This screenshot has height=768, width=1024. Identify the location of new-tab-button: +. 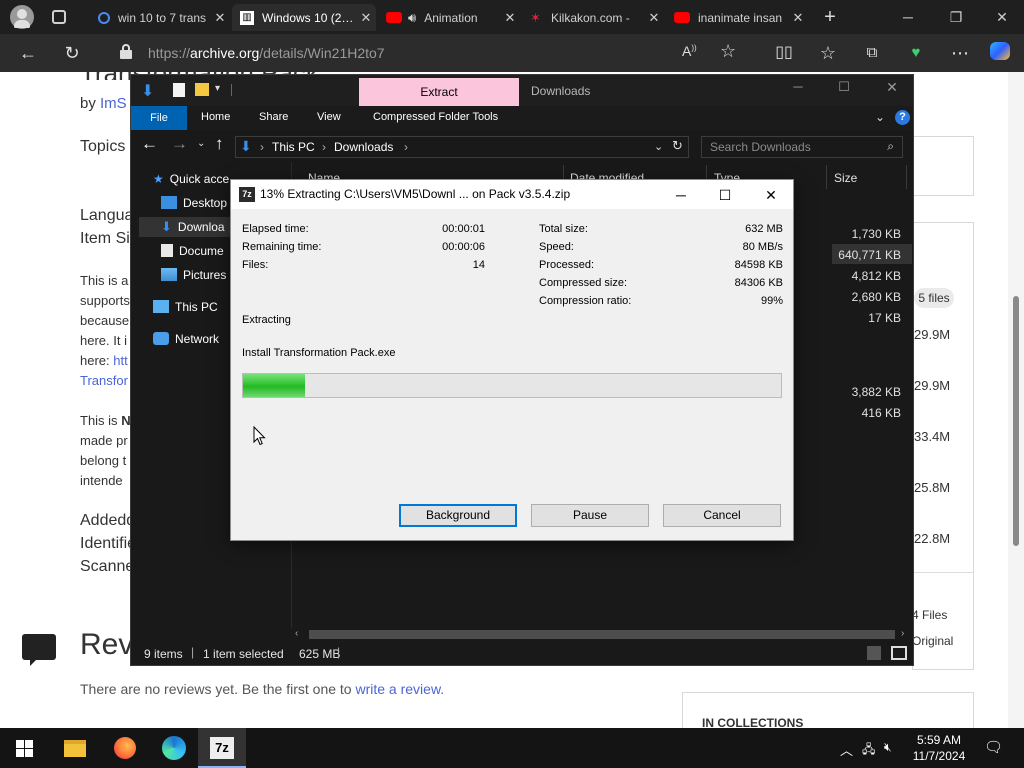
(830, 17).